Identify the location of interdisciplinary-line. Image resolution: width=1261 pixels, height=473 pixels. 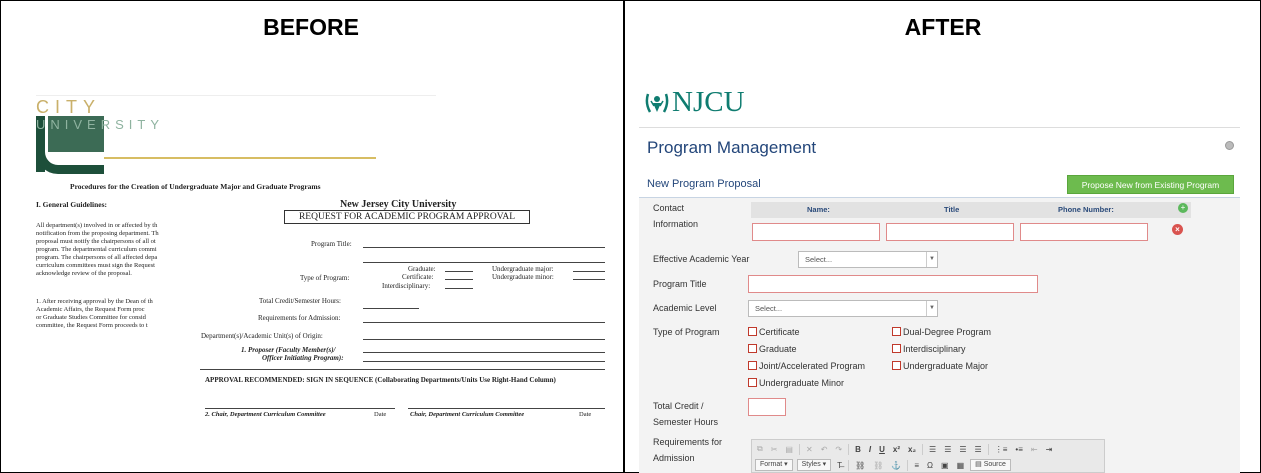
(459, 288).